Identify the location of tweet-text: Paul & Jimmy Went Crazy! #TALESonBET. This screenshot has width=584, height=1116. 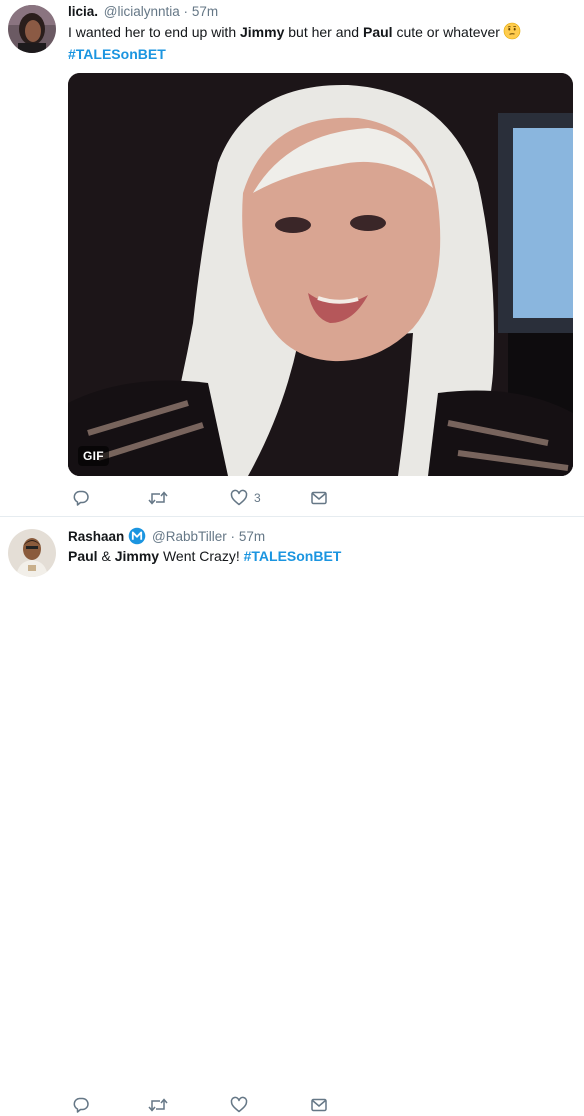
(204, 556).